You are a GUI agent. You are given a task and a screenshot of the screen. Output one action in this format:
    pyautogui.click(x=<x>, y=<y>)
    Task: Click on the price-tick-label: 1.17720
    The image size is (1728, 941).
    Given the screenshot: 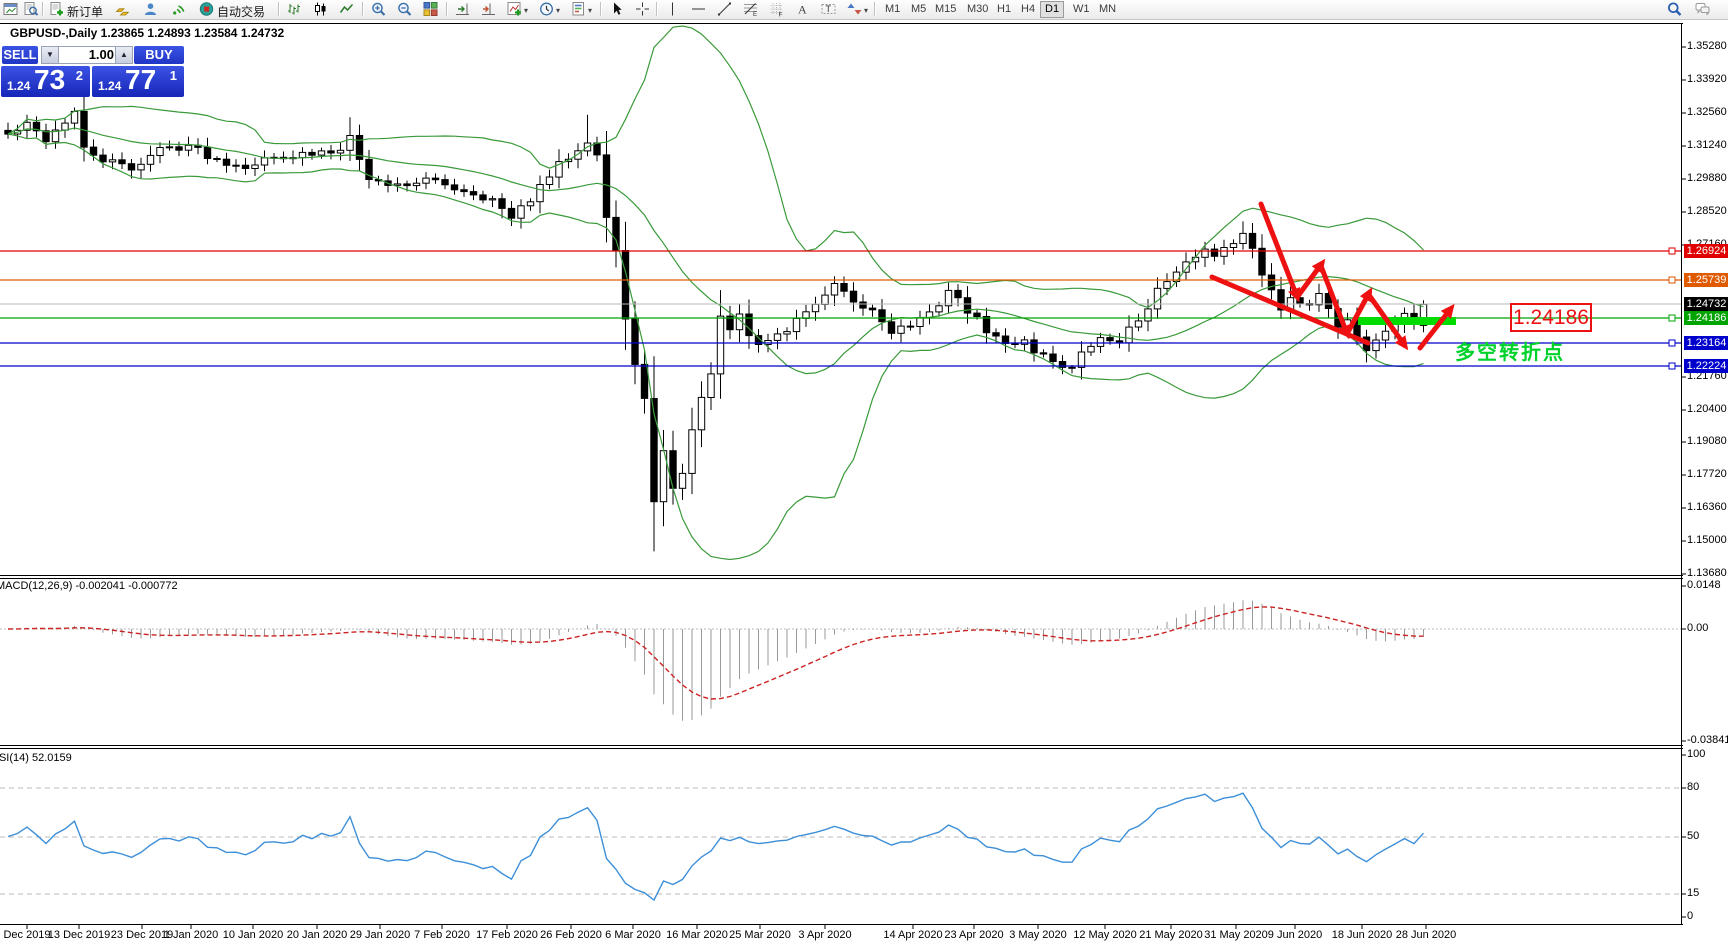 What is the action you would take?
    pyautogui.click(x=1707, y=474)
    